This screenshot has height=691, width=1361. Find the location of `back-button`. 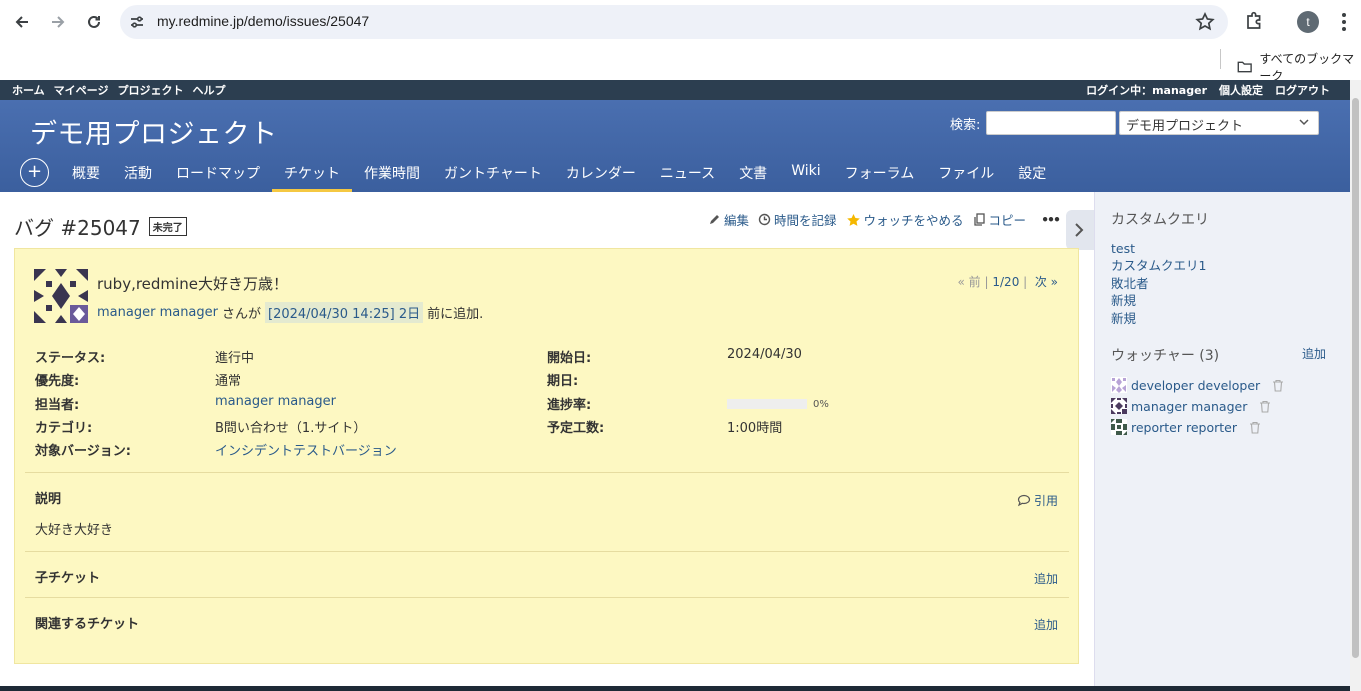

back-button is located at coordinates (22, 22).